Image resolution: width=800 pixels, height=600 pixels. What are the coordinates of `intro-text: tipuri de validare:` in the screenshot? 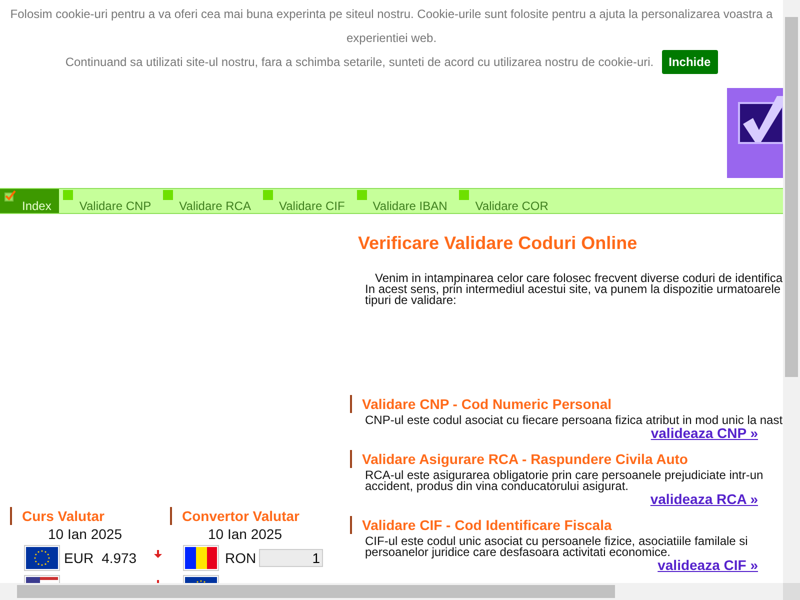 It's located at (410, 300).